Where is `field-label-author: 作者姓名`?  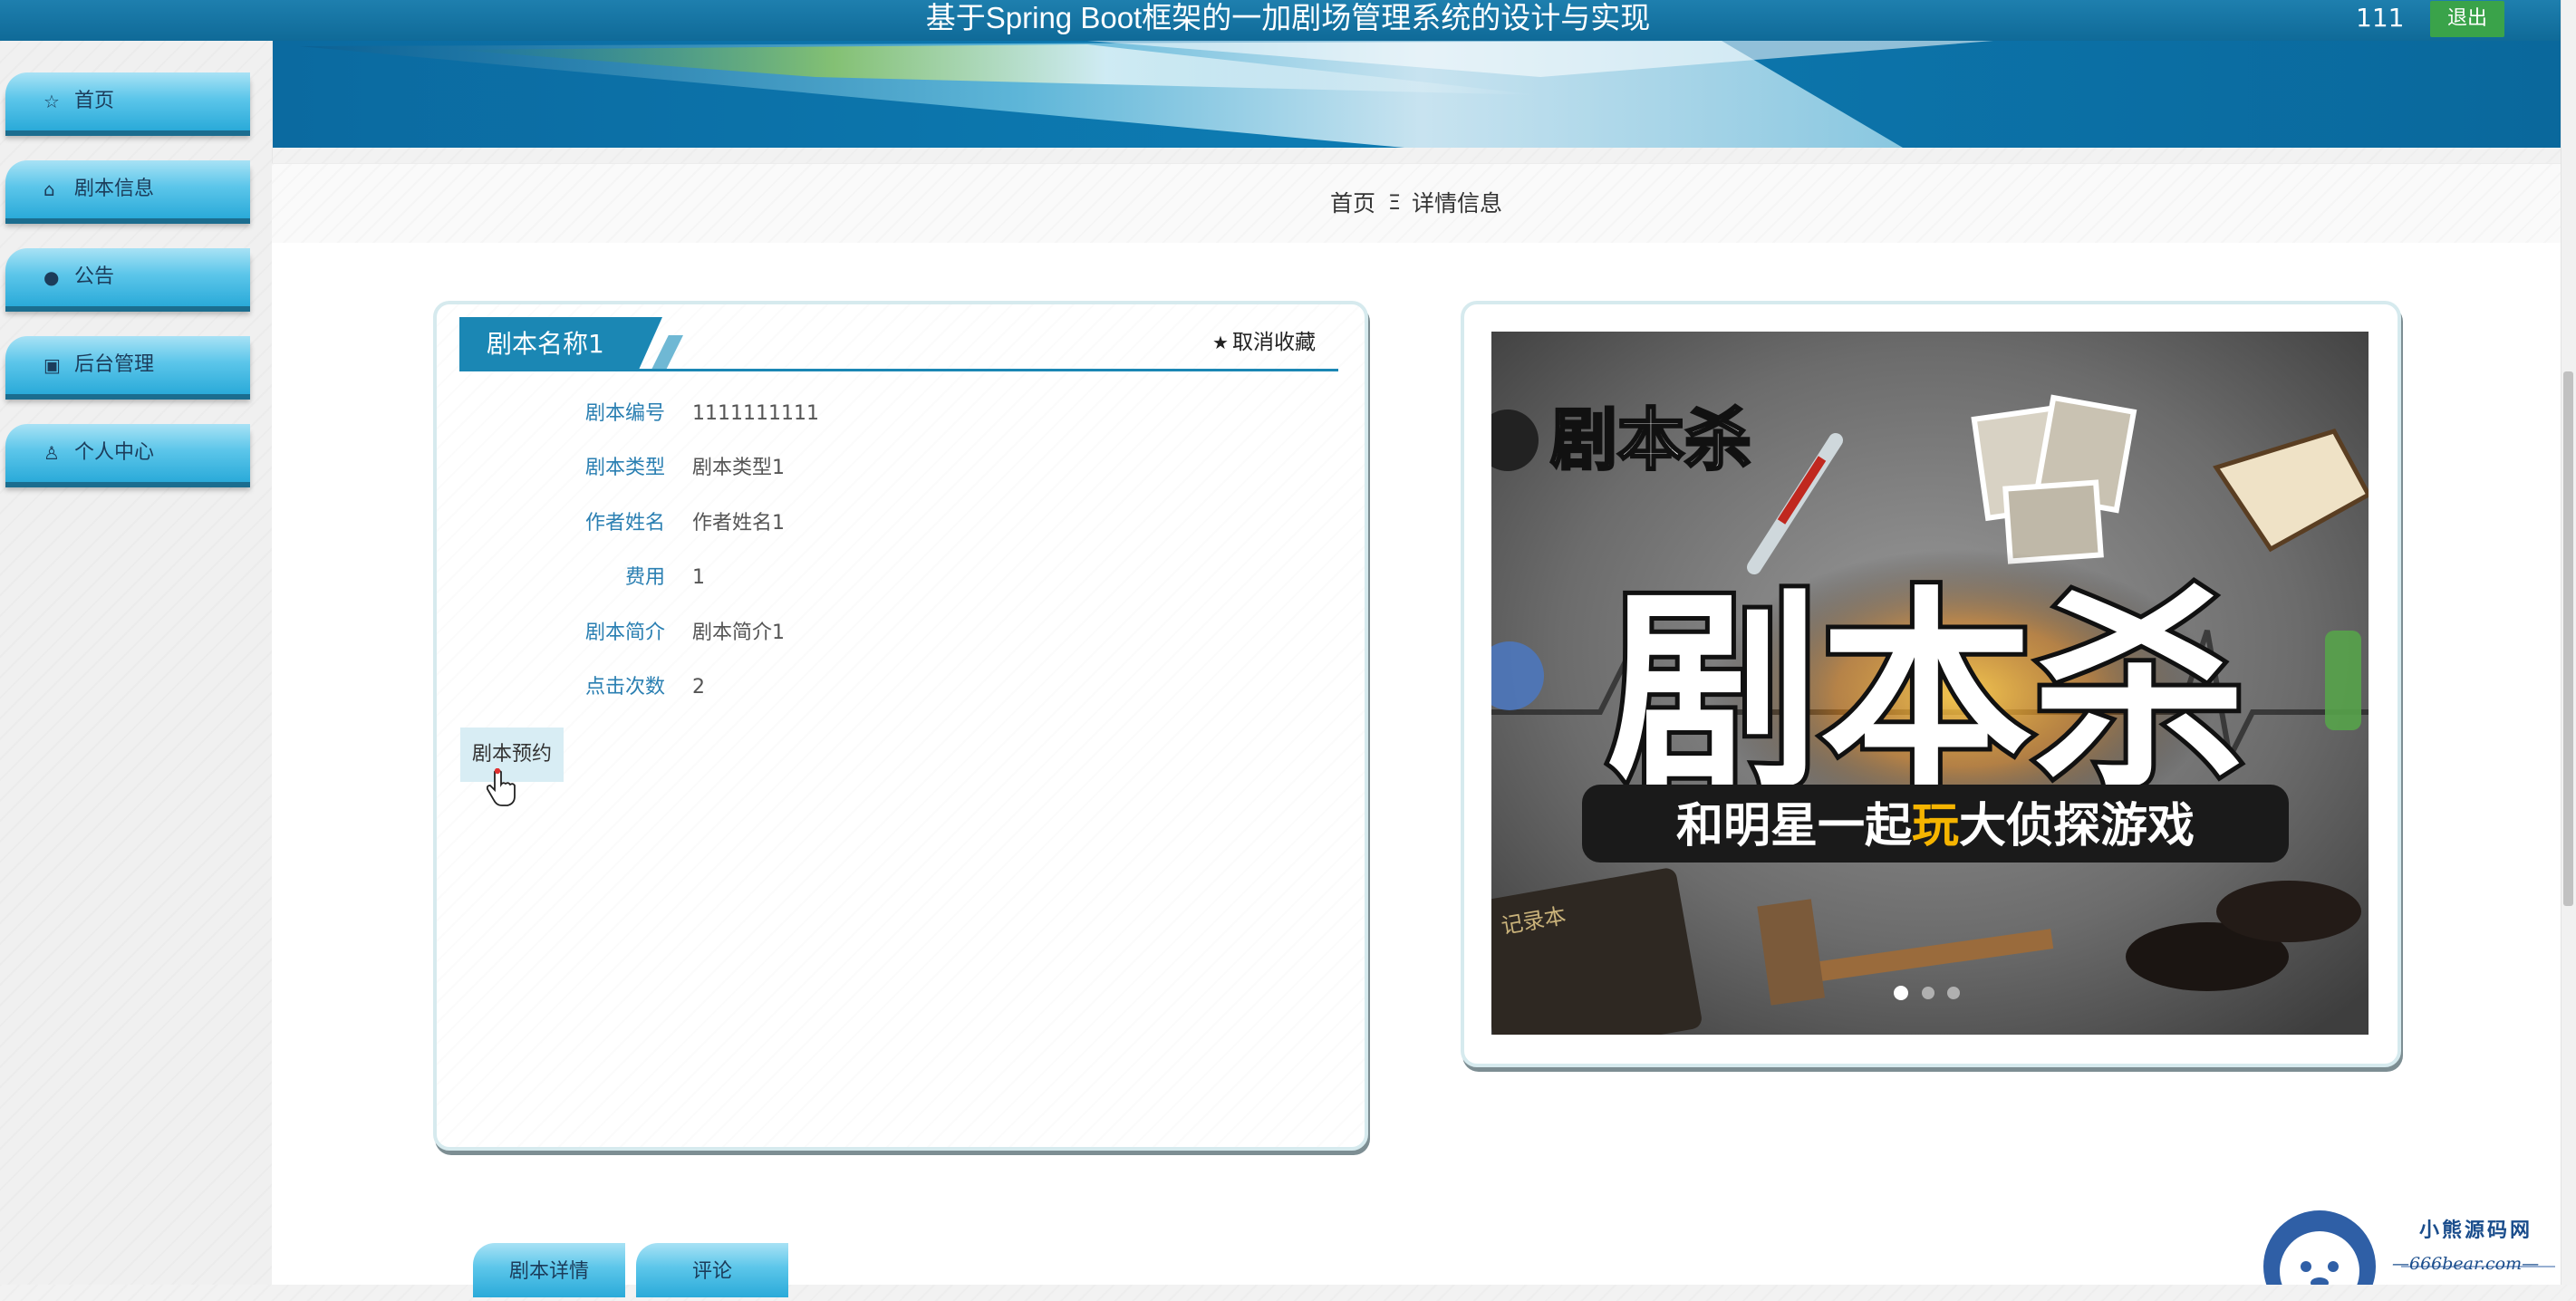
field-label-author: 作者姓名 is located at coordinates (624, 523).